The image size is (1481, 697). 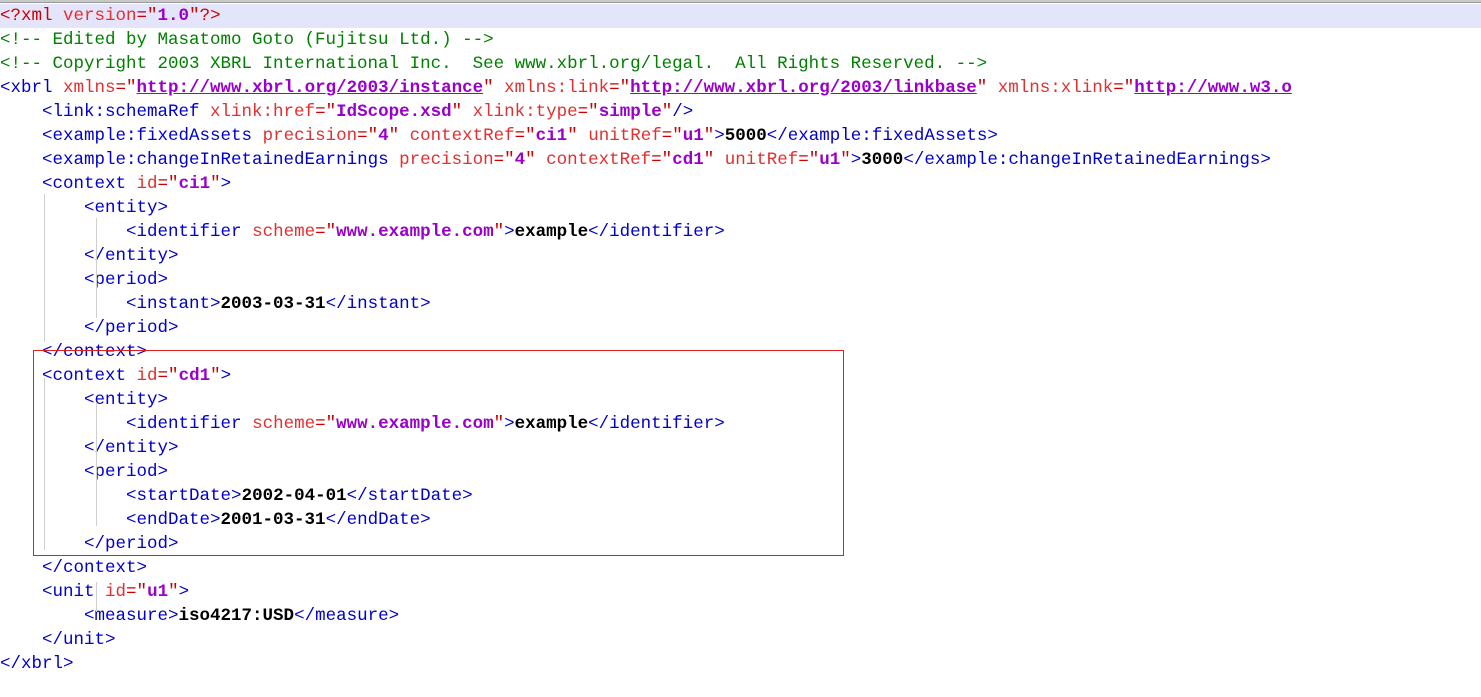 What do you see at coordinates (383, 136) in the screenshot?
I see `token-val: 4` at bounding box center [383, 136].